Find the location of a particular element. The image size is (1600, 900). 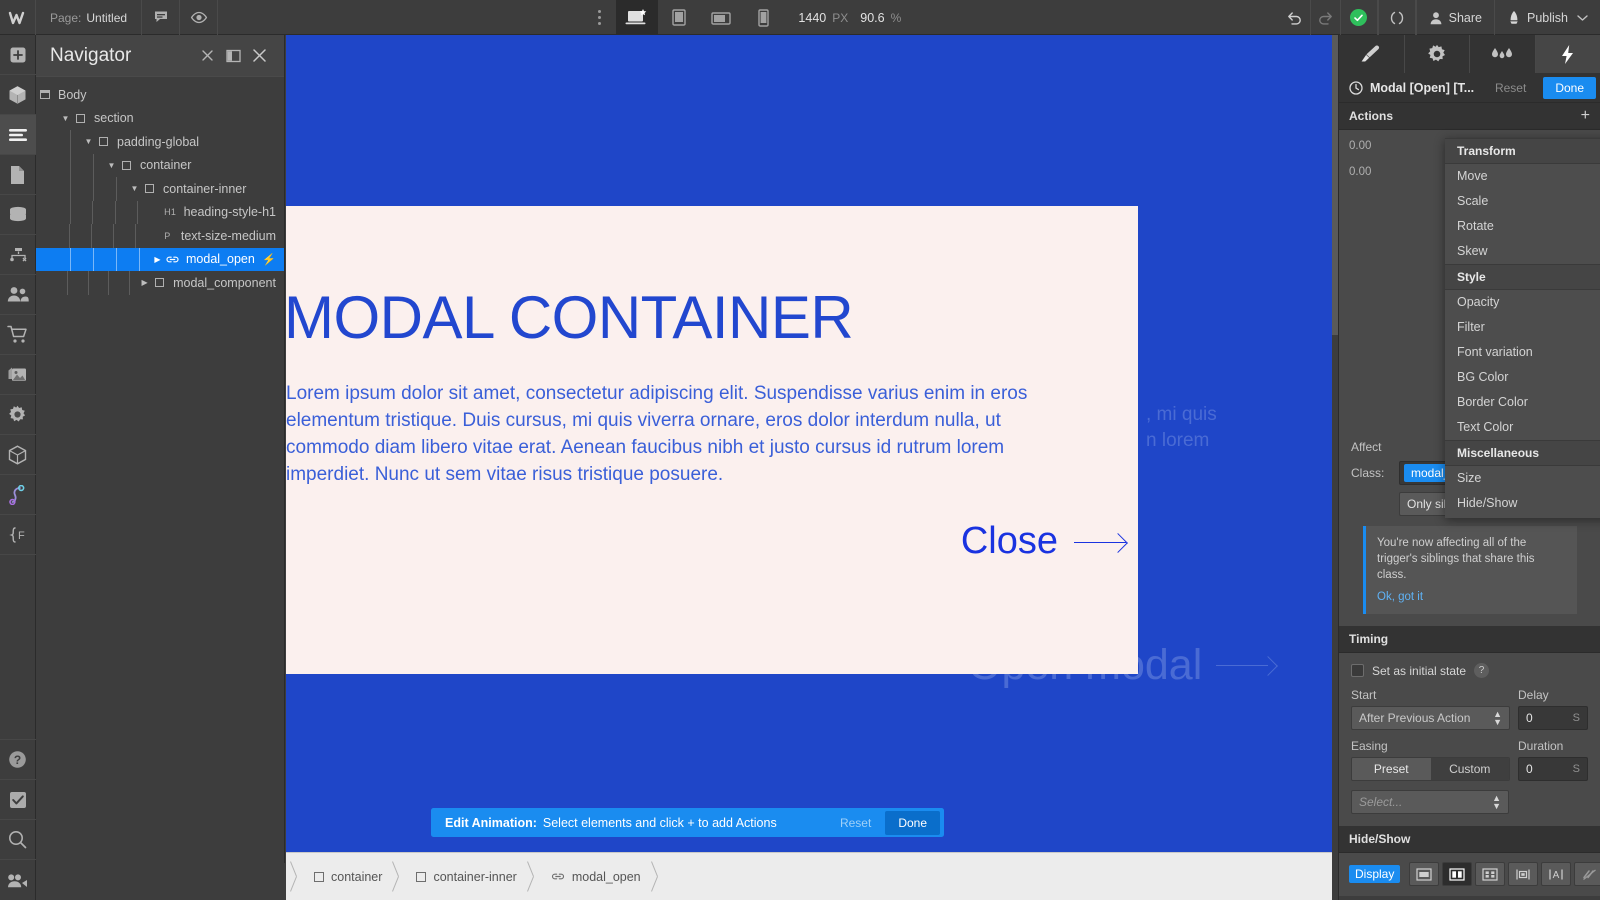

dropdown-item-border-color: Border Color is located at coordinates (1522, 402).